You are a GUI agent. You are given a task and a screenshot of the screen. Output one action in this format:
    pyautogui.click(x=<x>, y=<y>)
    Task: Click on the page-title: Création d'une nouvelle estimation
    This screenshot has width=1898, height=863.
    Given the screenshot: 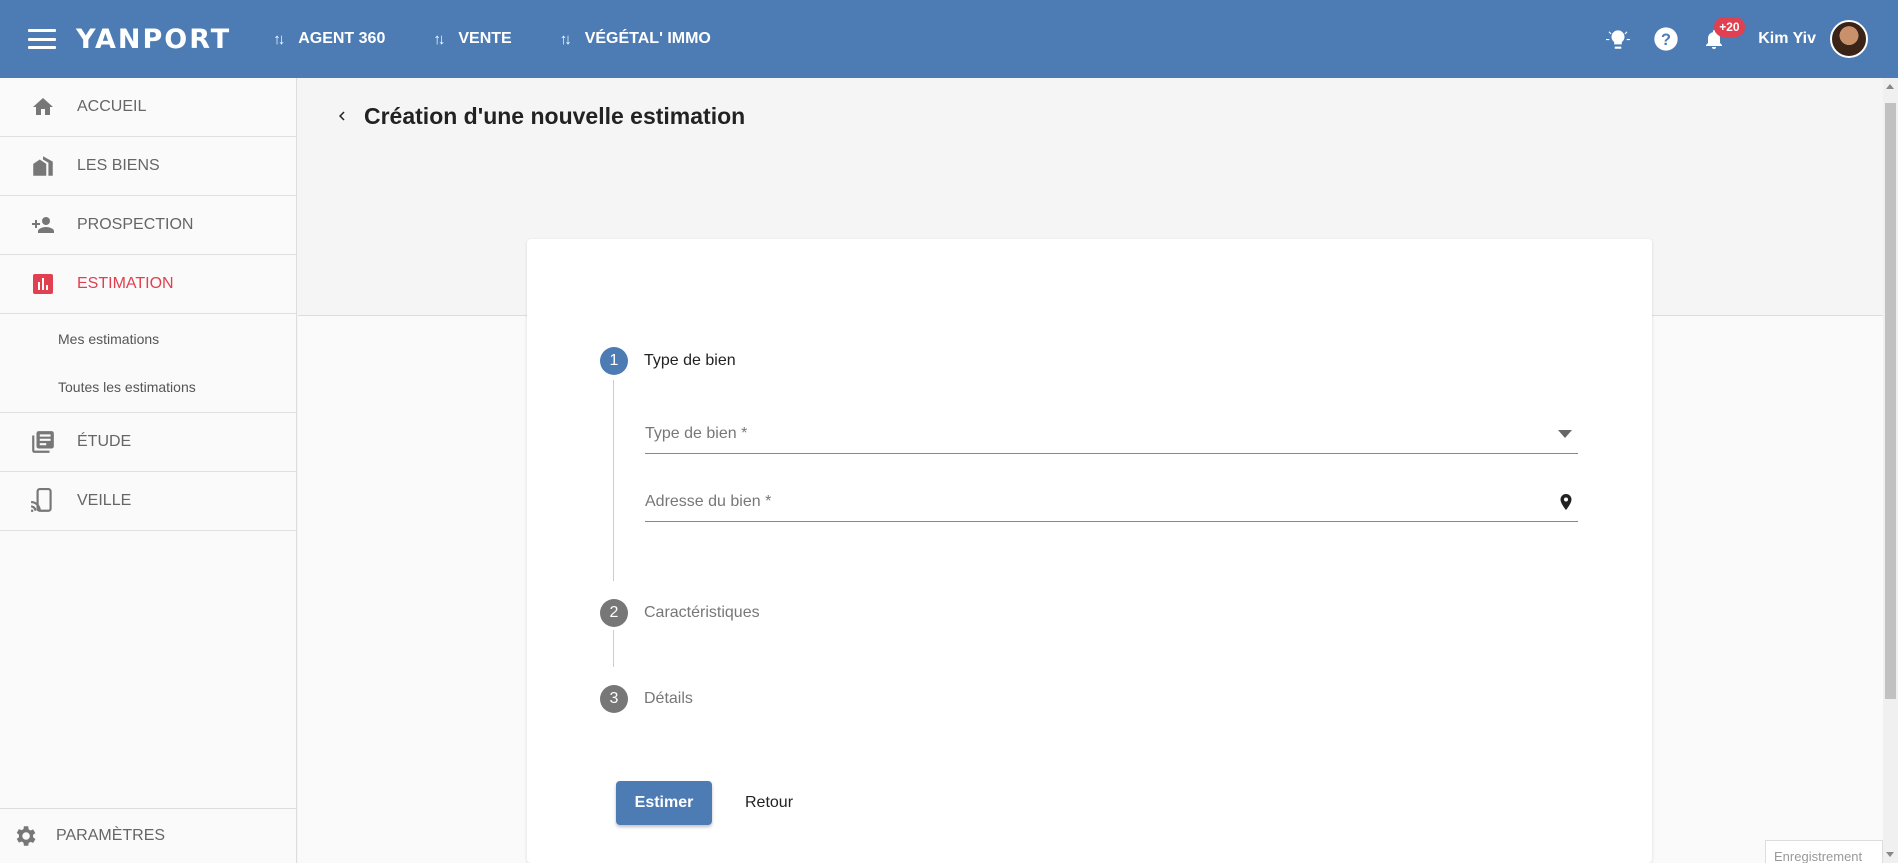 What is the action you would take?
    pyautogui.click(x=555, y=115)
    